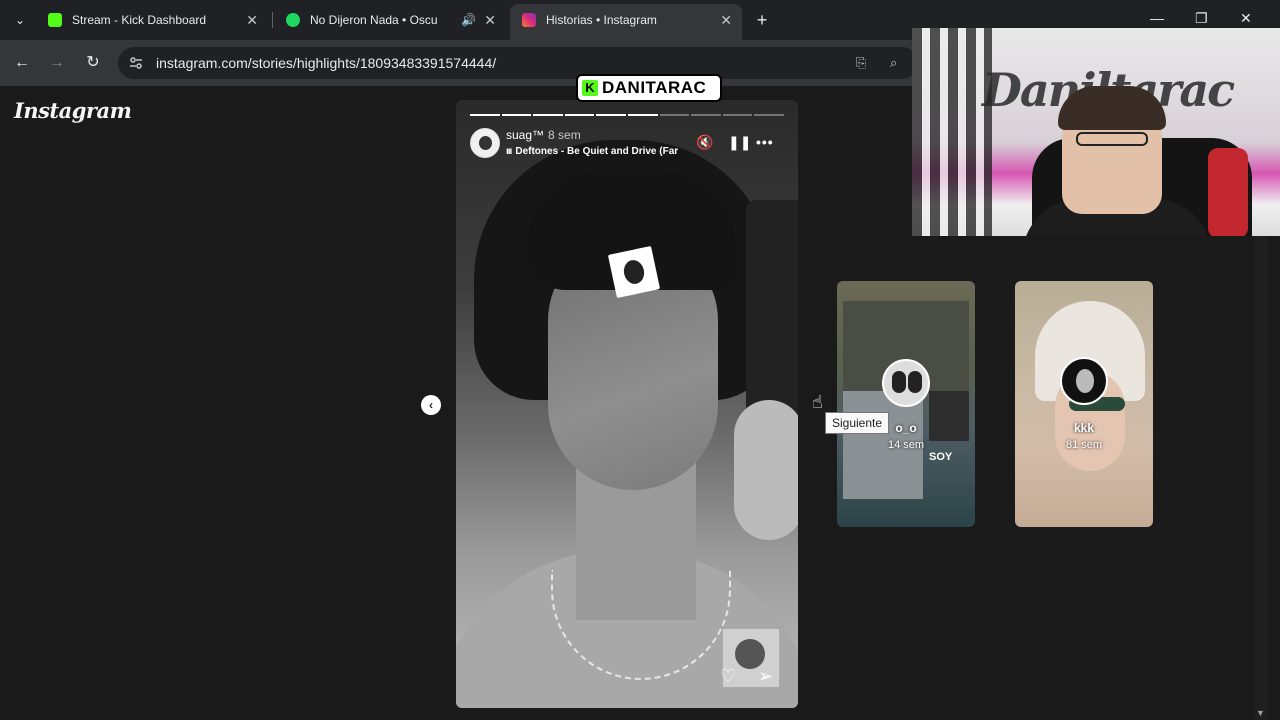 This screenshot has width=1280, height=720. What do you see at coordinates (597, 151) in the screenshot?
I see `music-title: Deftones - Be Quiet and Drive (Far` at bounding box center [597, 151].